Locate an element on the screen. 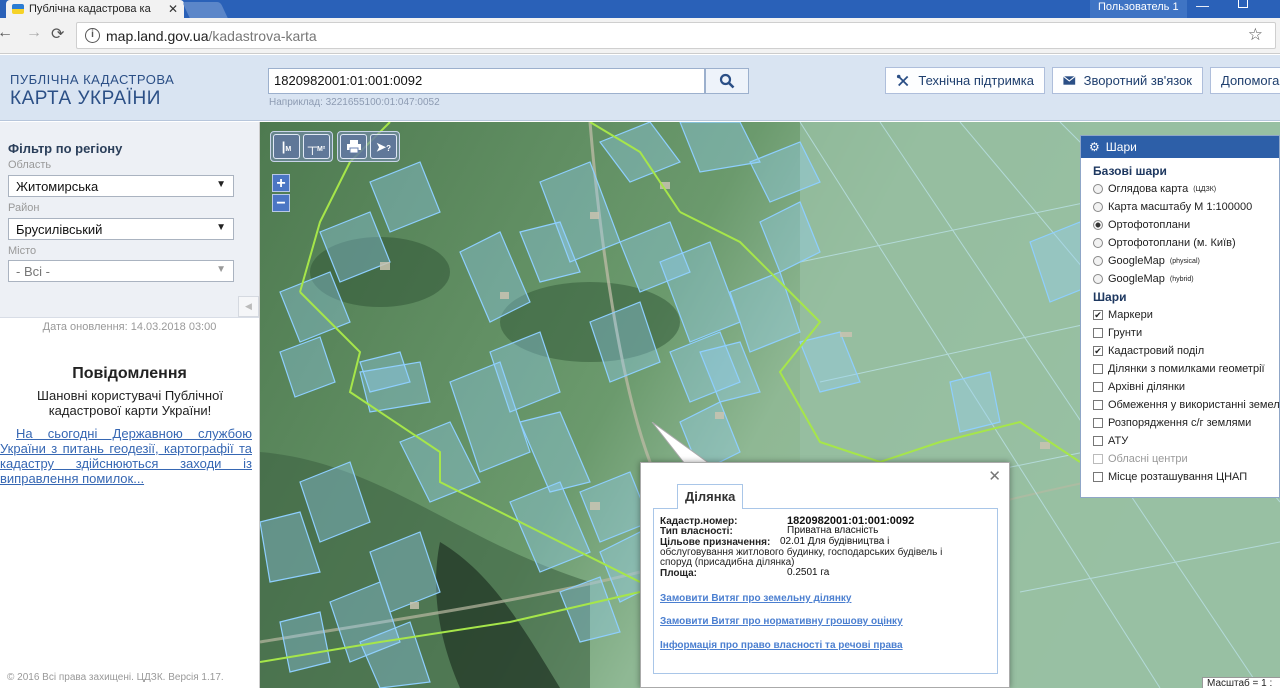 This screenshot has width=1280, height=688. layer-soils: Грунти is located at coordinates (1186, 333).